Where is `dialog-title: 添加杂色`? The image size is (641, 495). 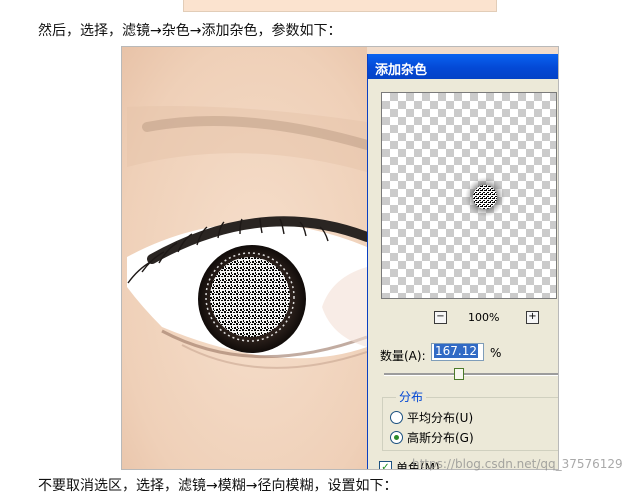
dialog-title: 添加杂色 is located at coordinates (401, 70).